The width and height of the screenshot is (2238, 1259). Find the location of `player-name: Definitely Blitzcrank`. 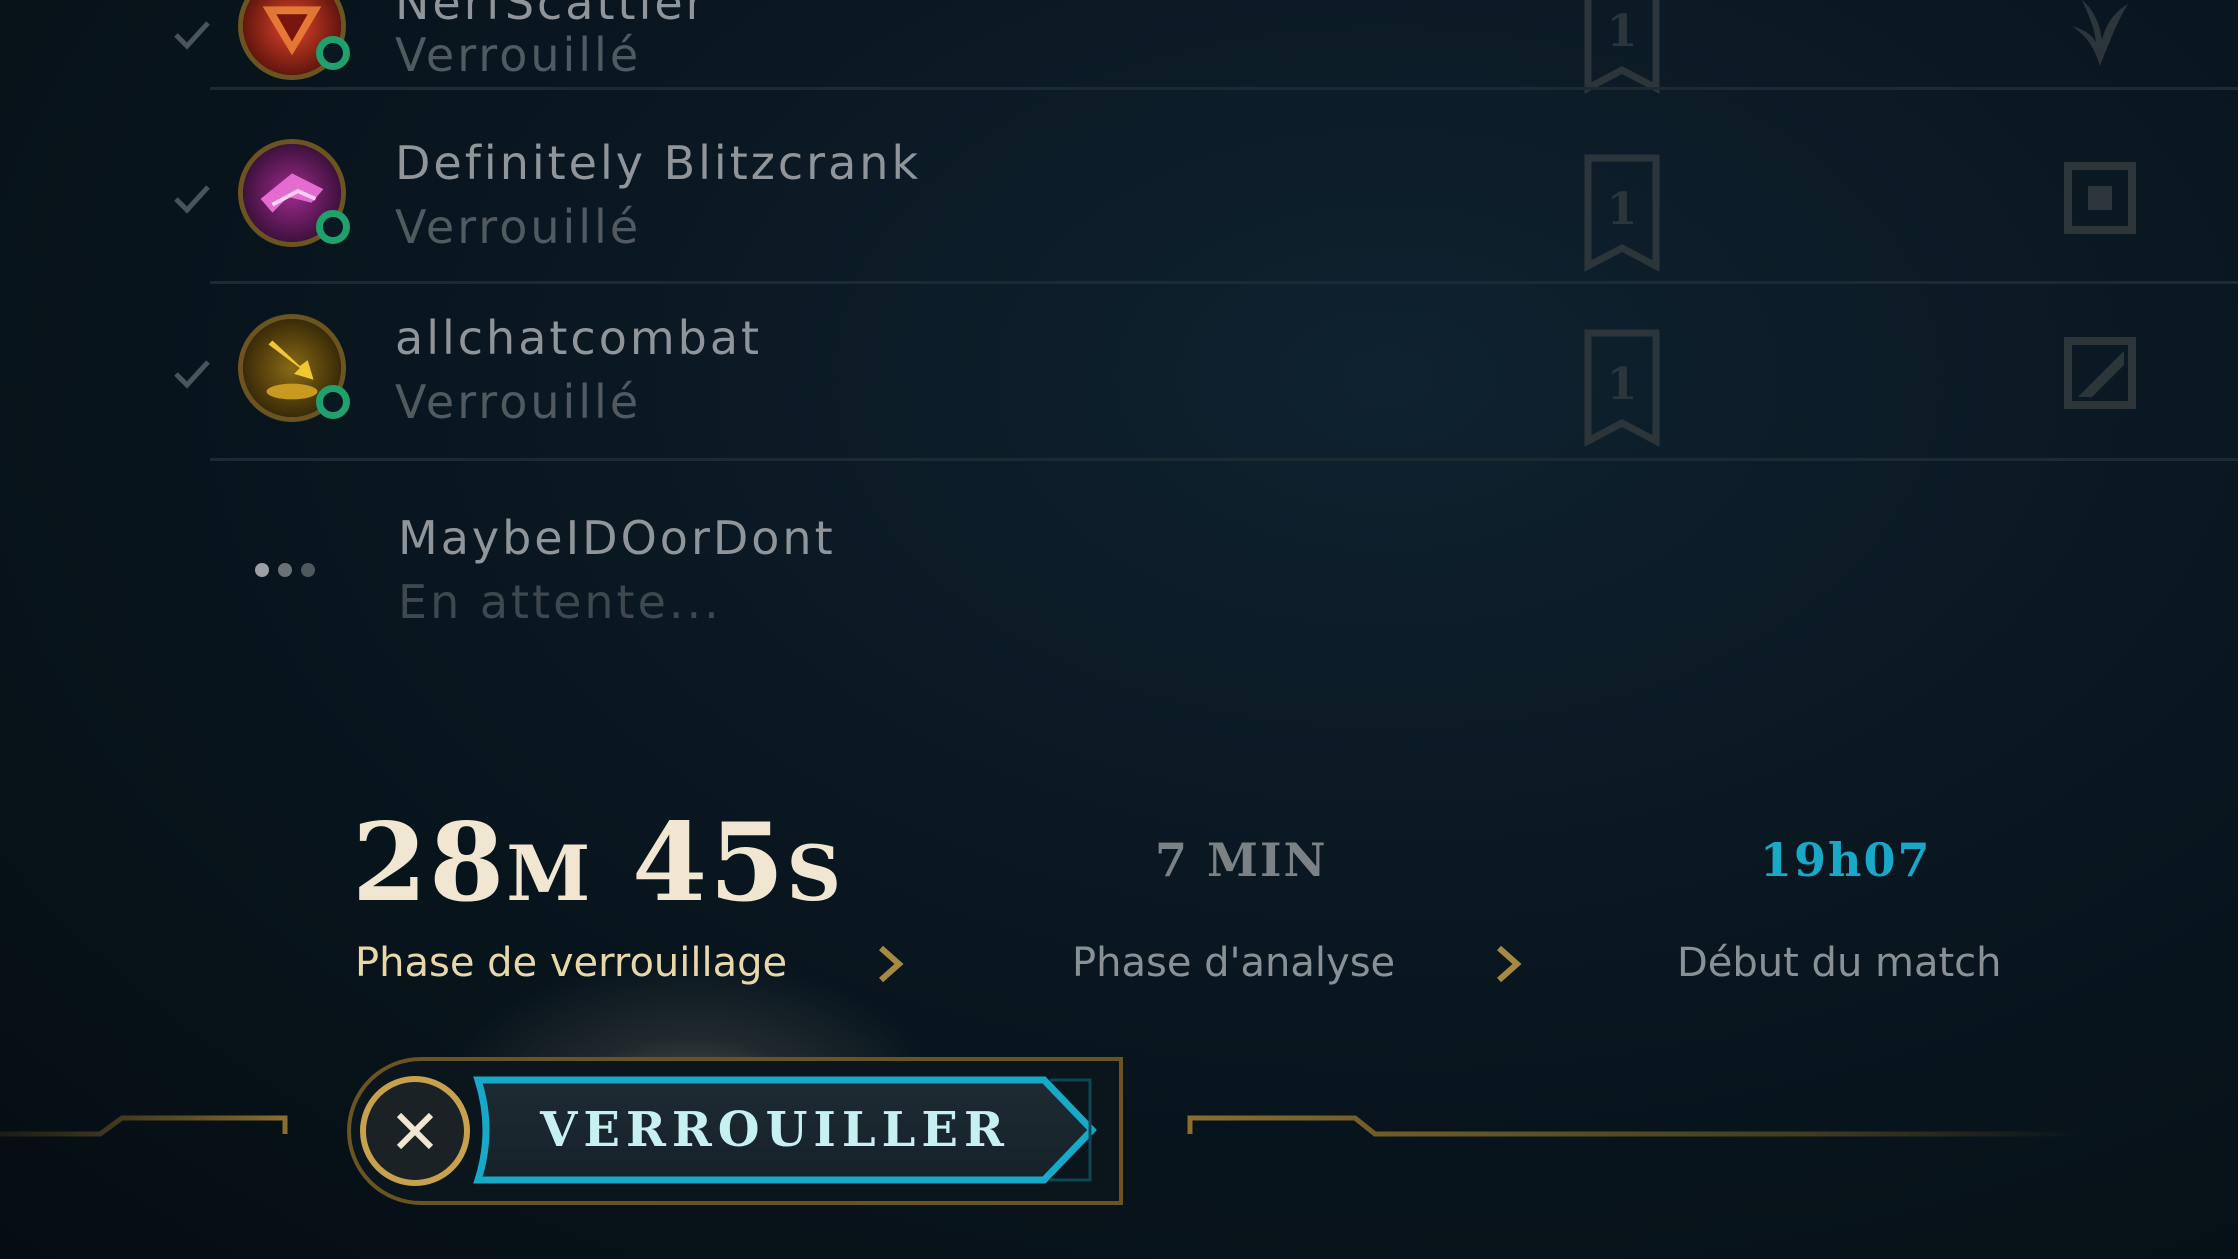

player-name: Definitely Blitzcrank is located at coordinates (658, 163).